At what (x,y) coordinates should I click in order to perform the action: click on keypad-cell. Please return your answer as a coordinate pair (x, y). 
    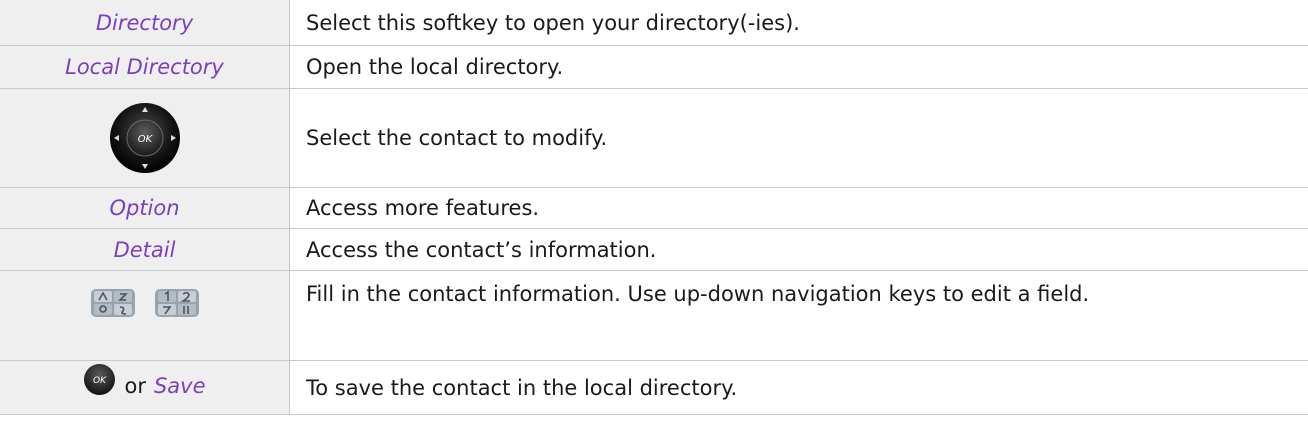
    Looking at the image, I should click on (145, 315).